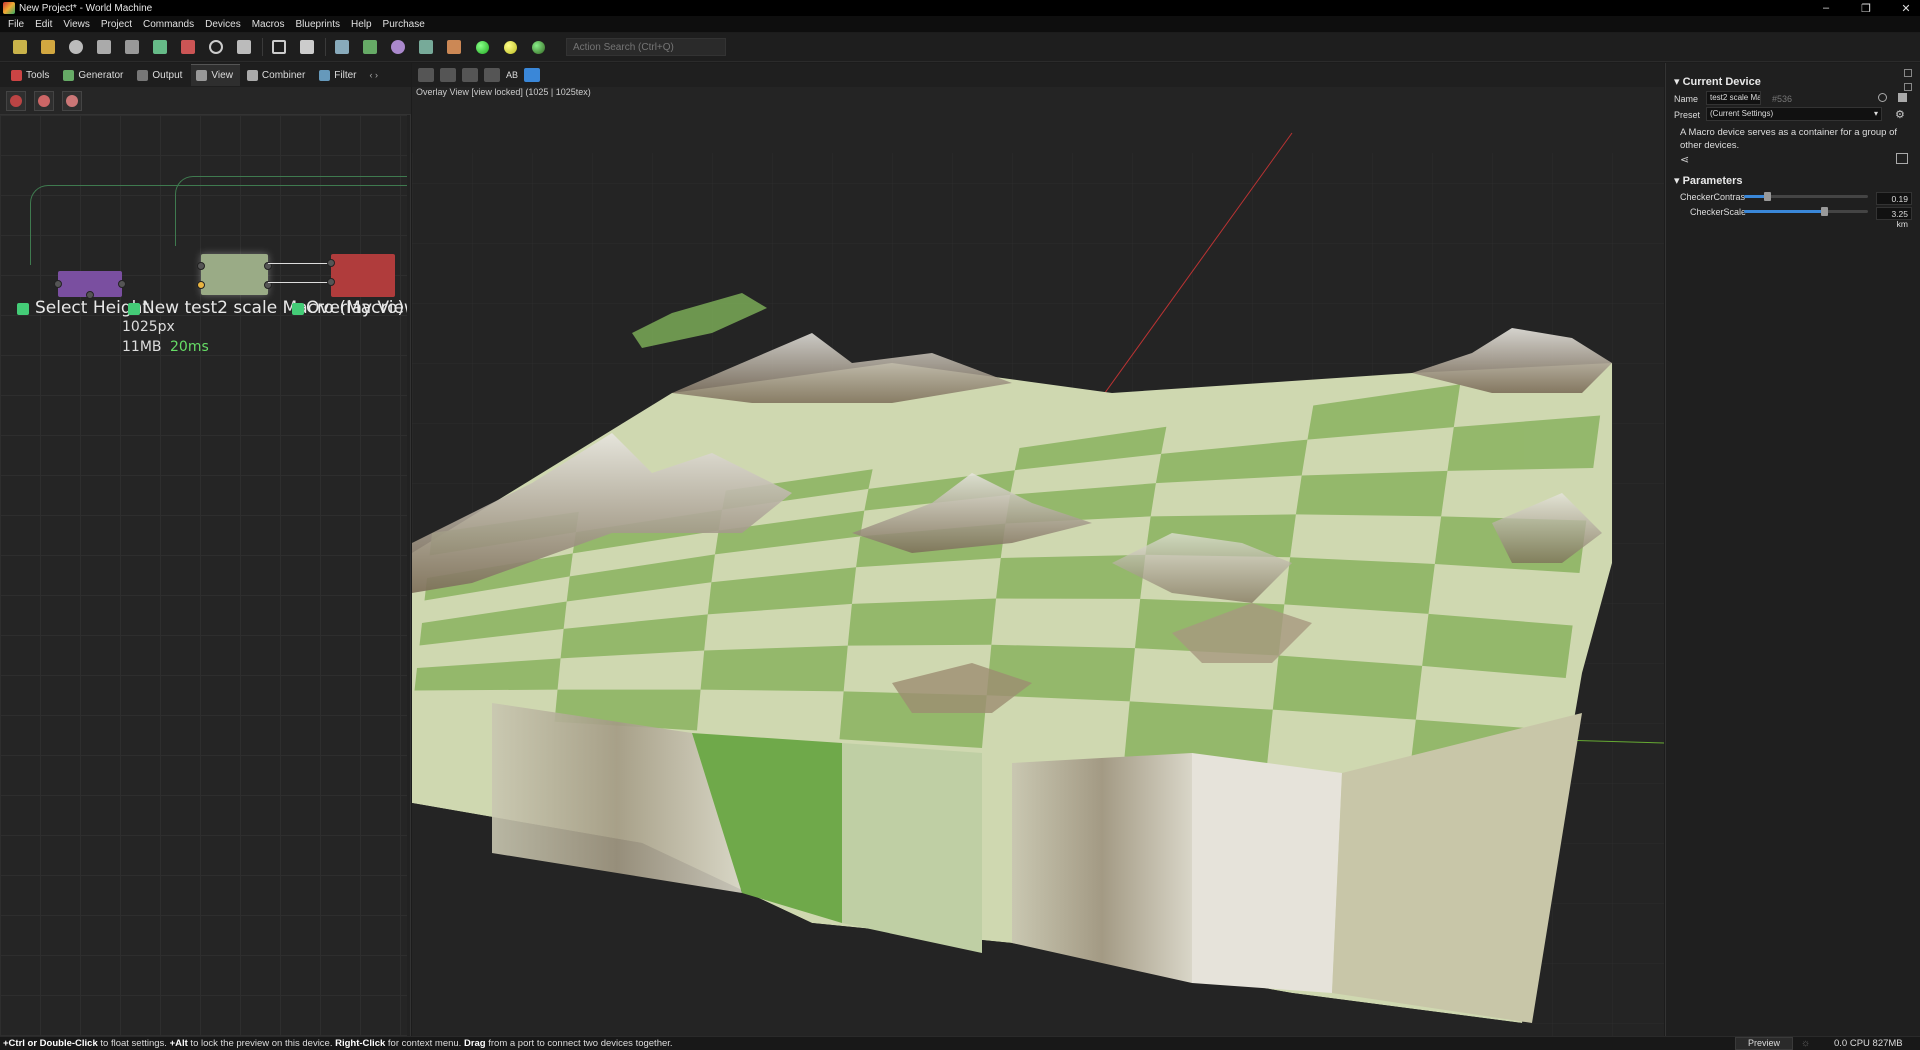  Describe the element at coordinates (510, 47) in the screenshot. I see `yellow-orb-icon` at that location.